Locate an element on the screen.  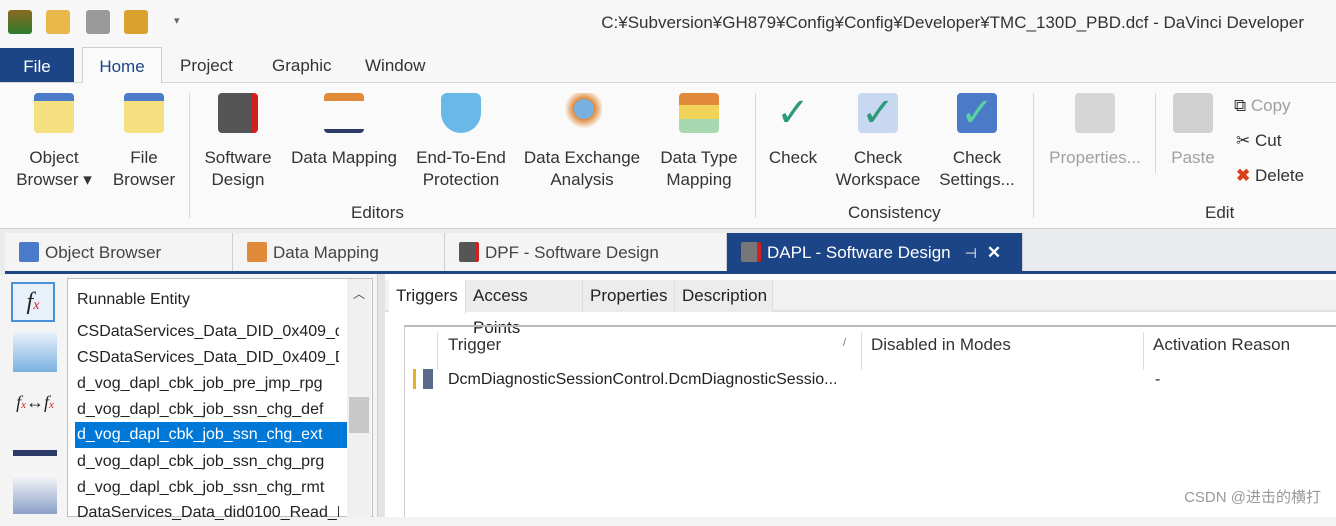
scroll-up-icon: ︿ is located at coordinates (359, 293).